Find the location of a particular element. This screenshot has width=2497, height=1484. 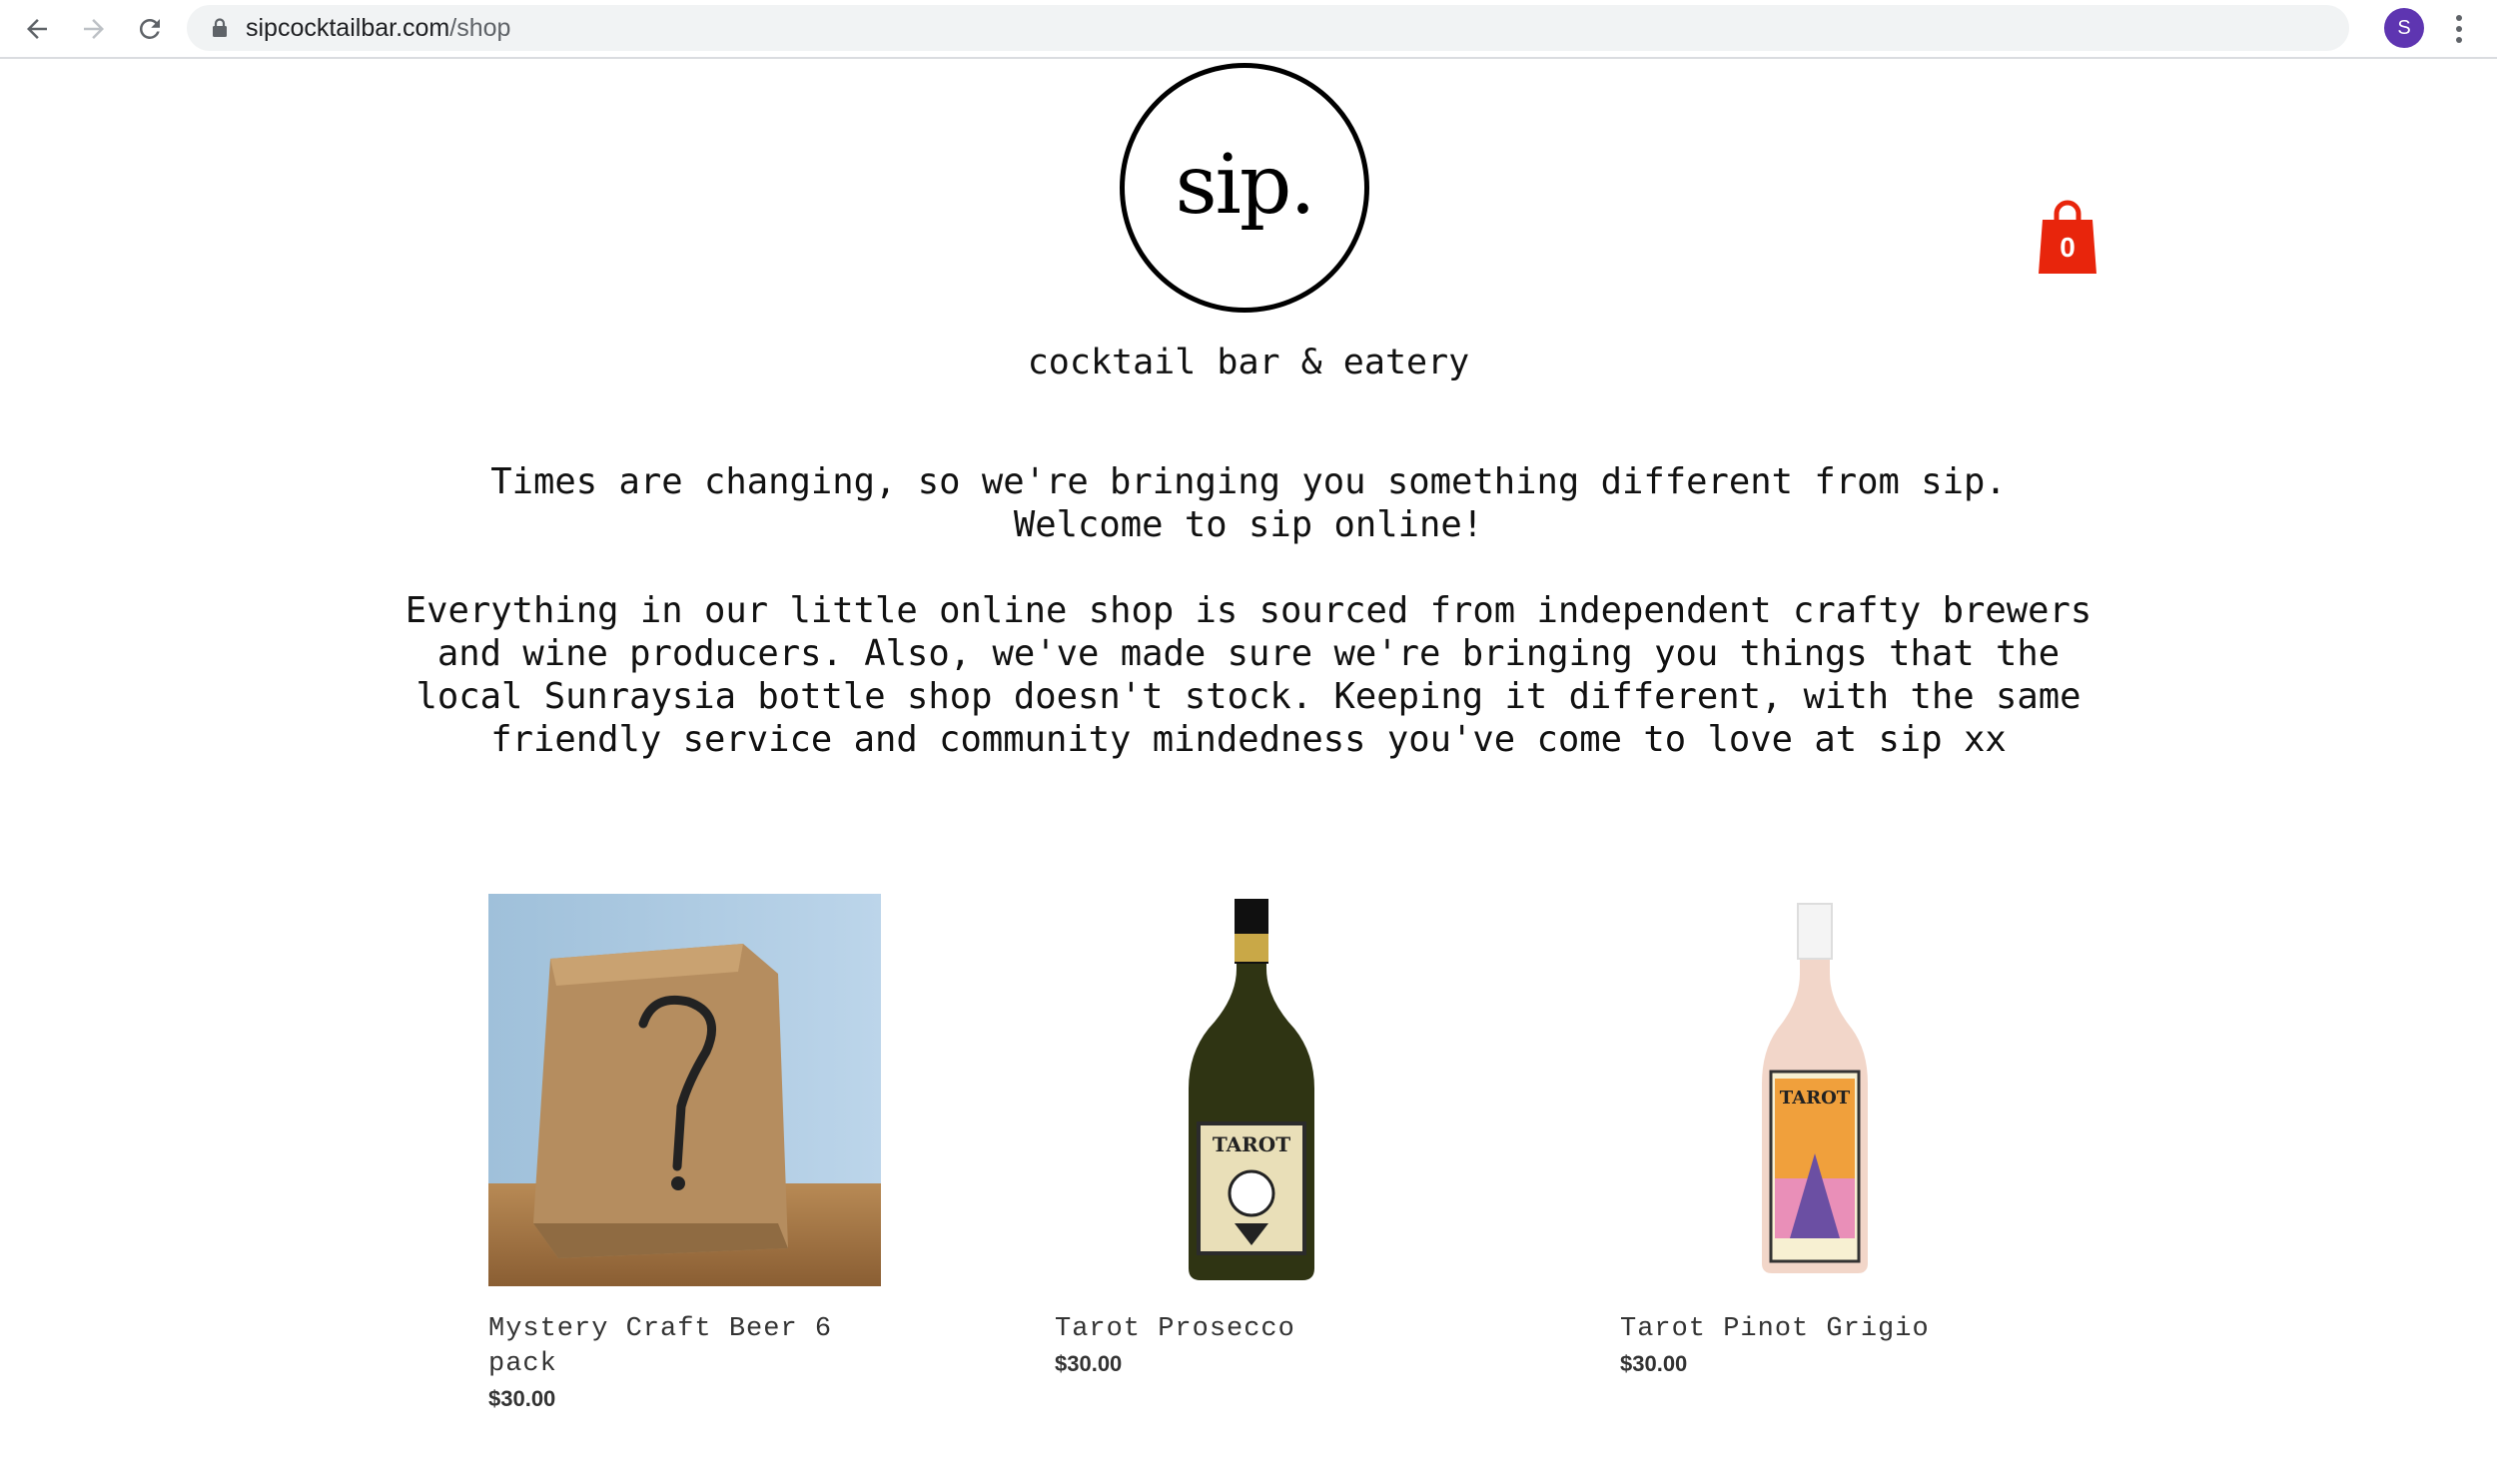

address-bar: sipcocktailbar.com/shop is located at coordinates (1268, 28).